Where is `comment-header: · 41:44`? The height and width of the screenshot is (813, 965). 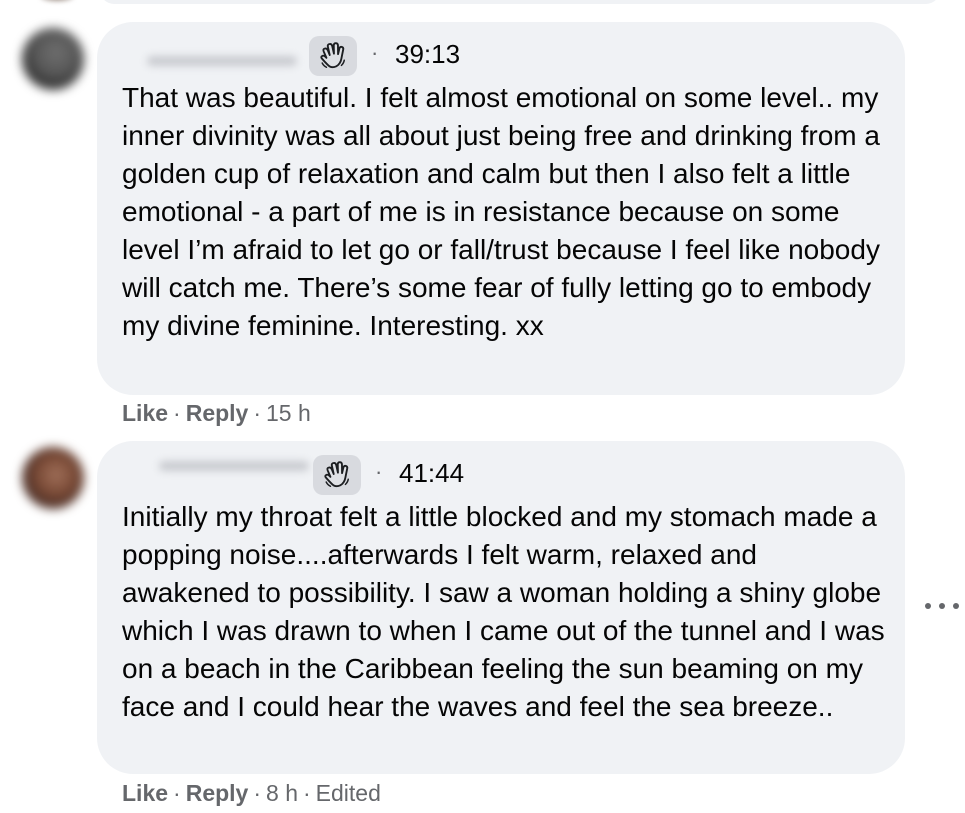
comment-header: · 41:44 is located at coordinates (501, 469).